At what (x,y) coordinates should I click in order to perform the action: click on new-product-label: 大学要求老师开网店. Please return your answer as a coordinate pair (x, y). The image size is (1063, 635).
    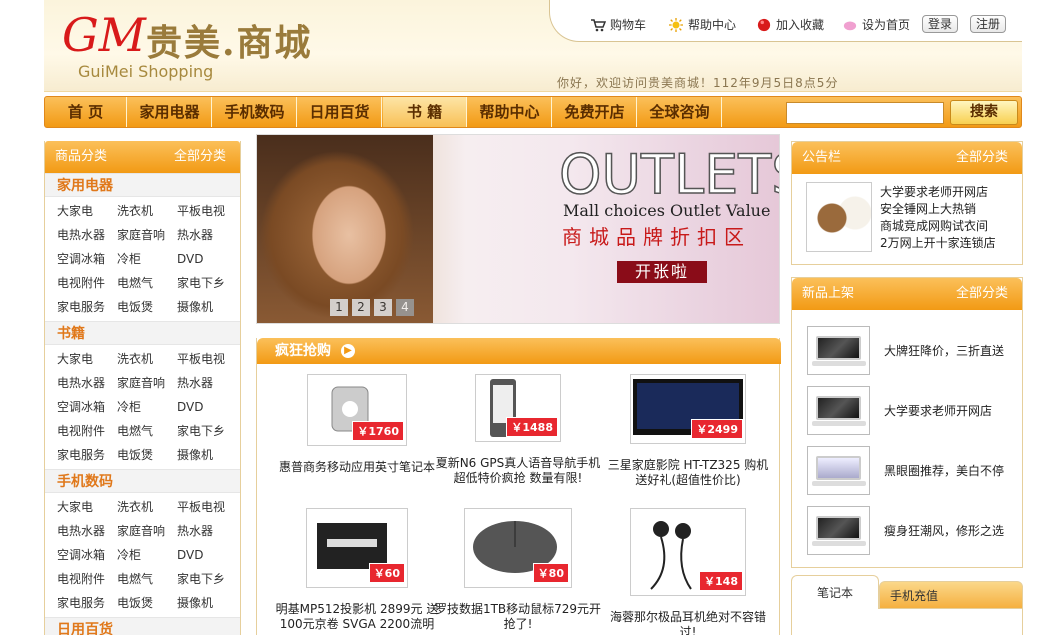
    Looking at the image, I should click on (938, 410).